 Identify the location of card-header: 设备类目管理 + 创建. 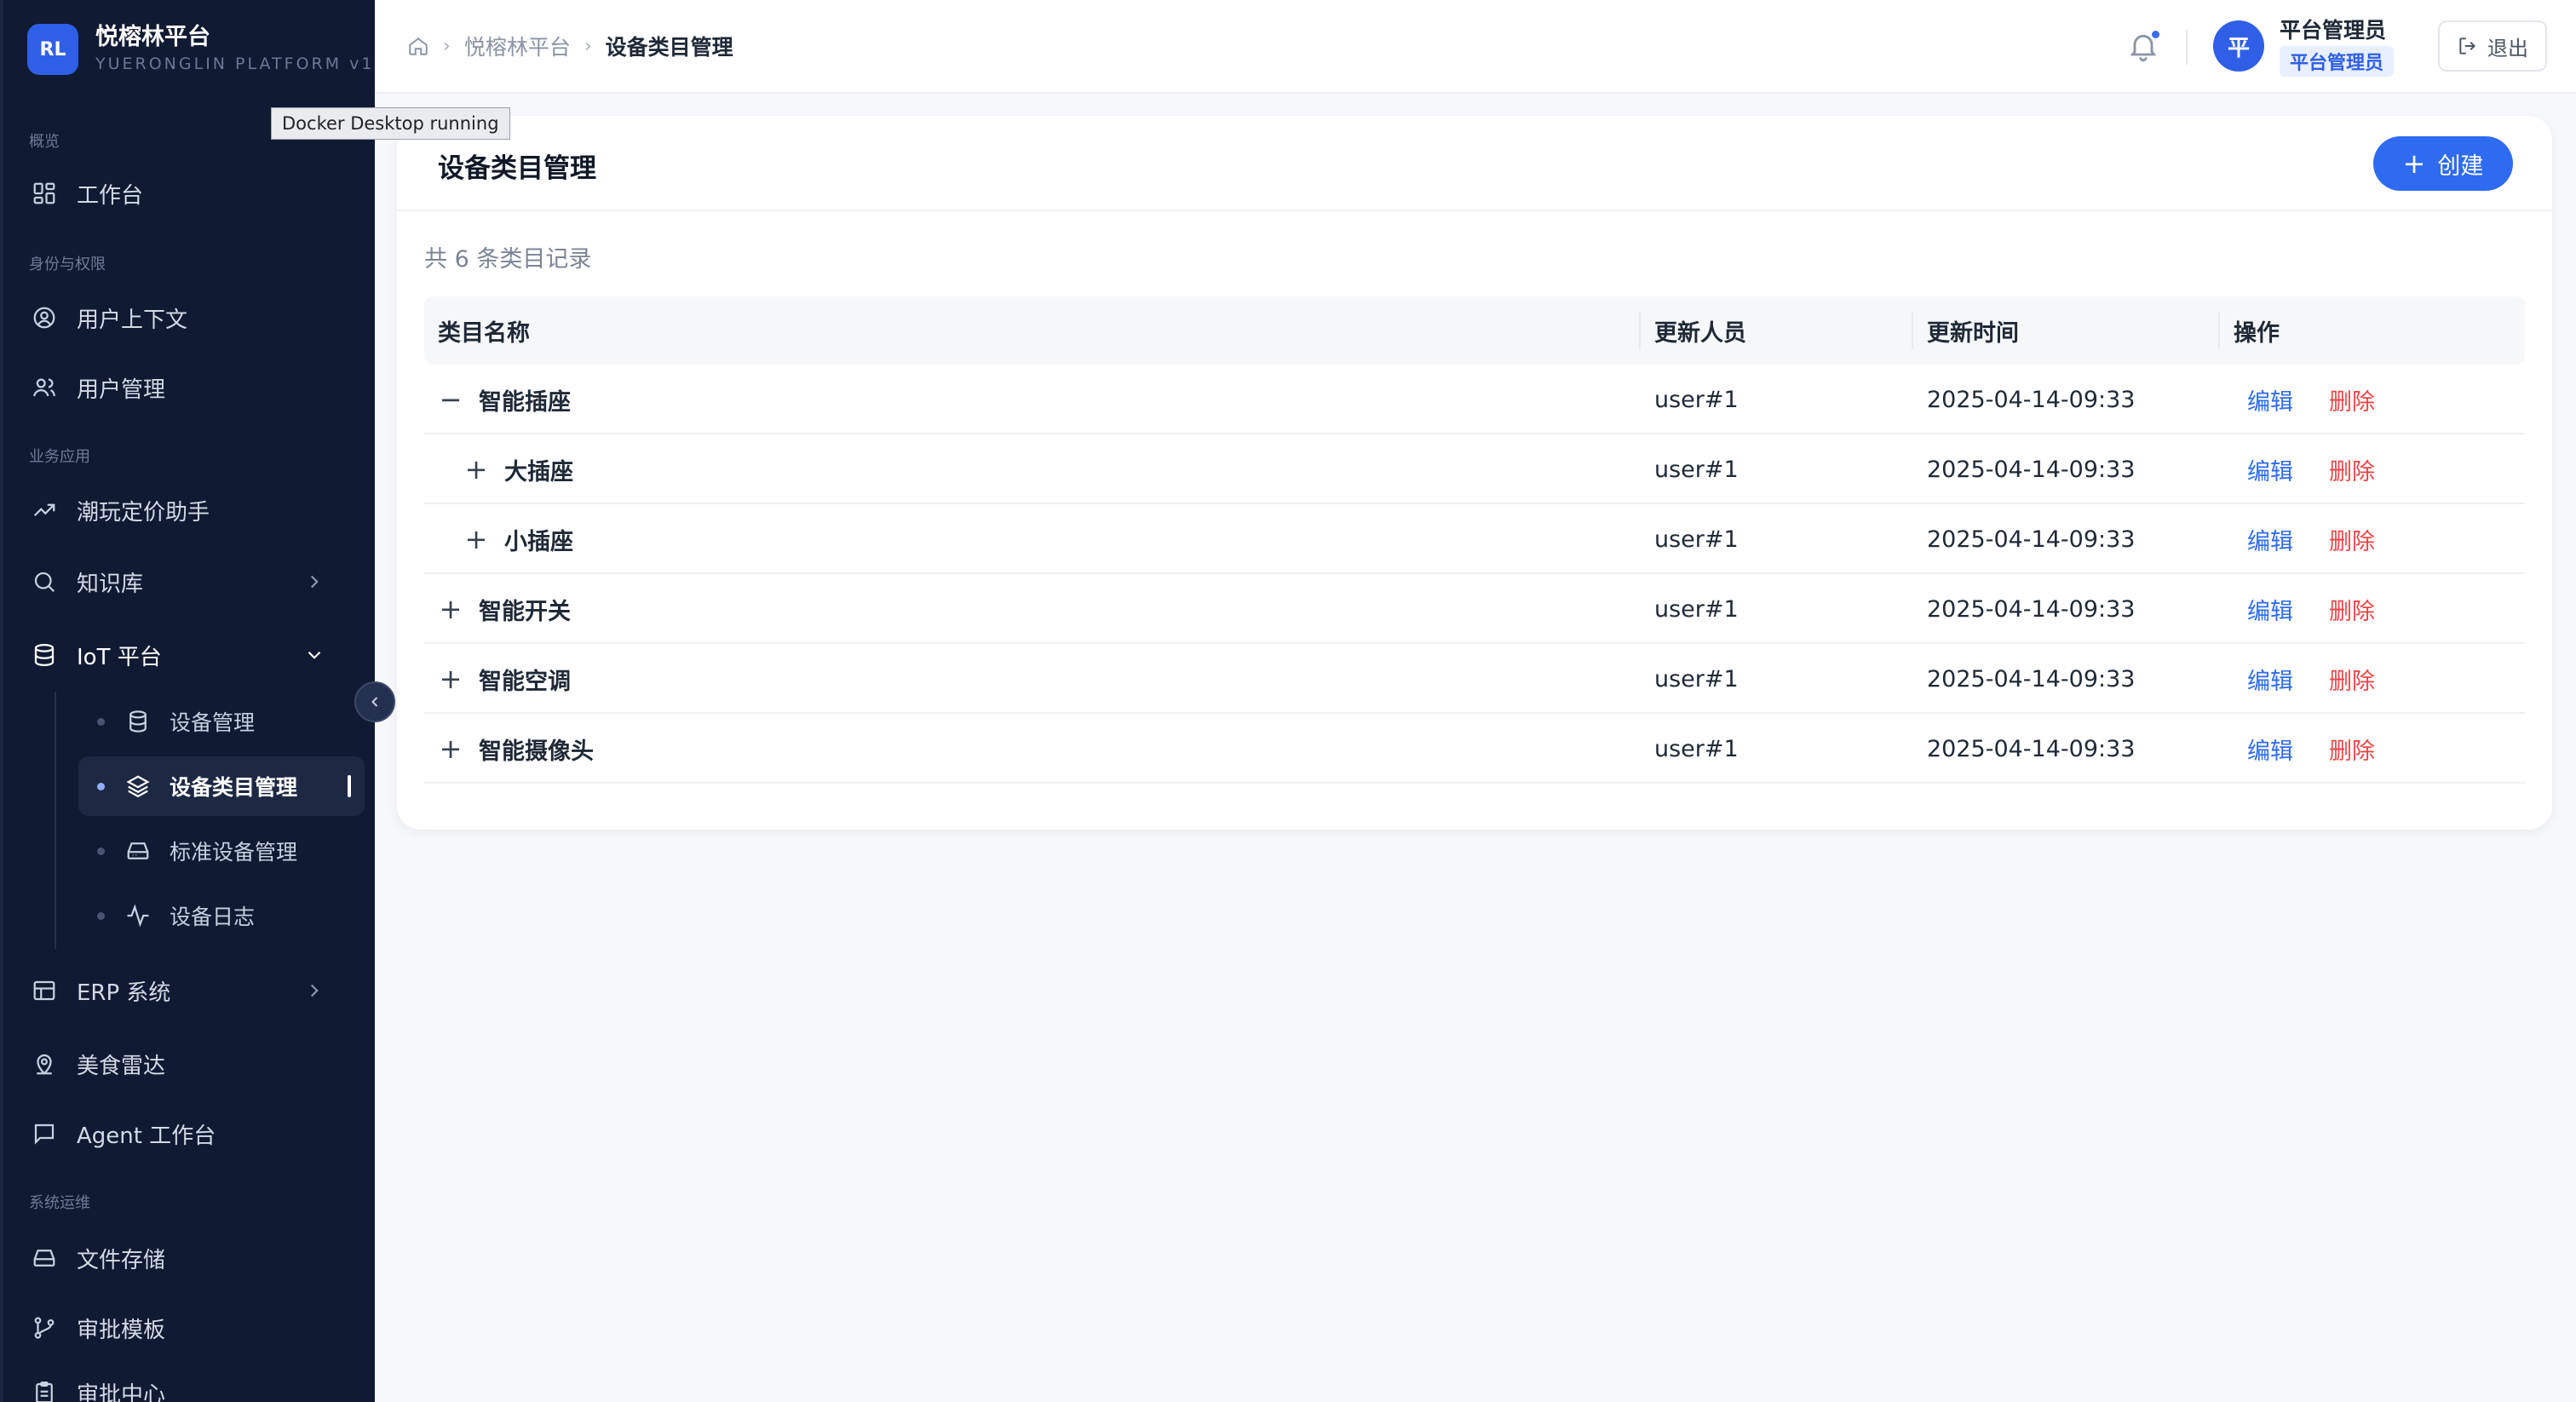
(1474, 163).